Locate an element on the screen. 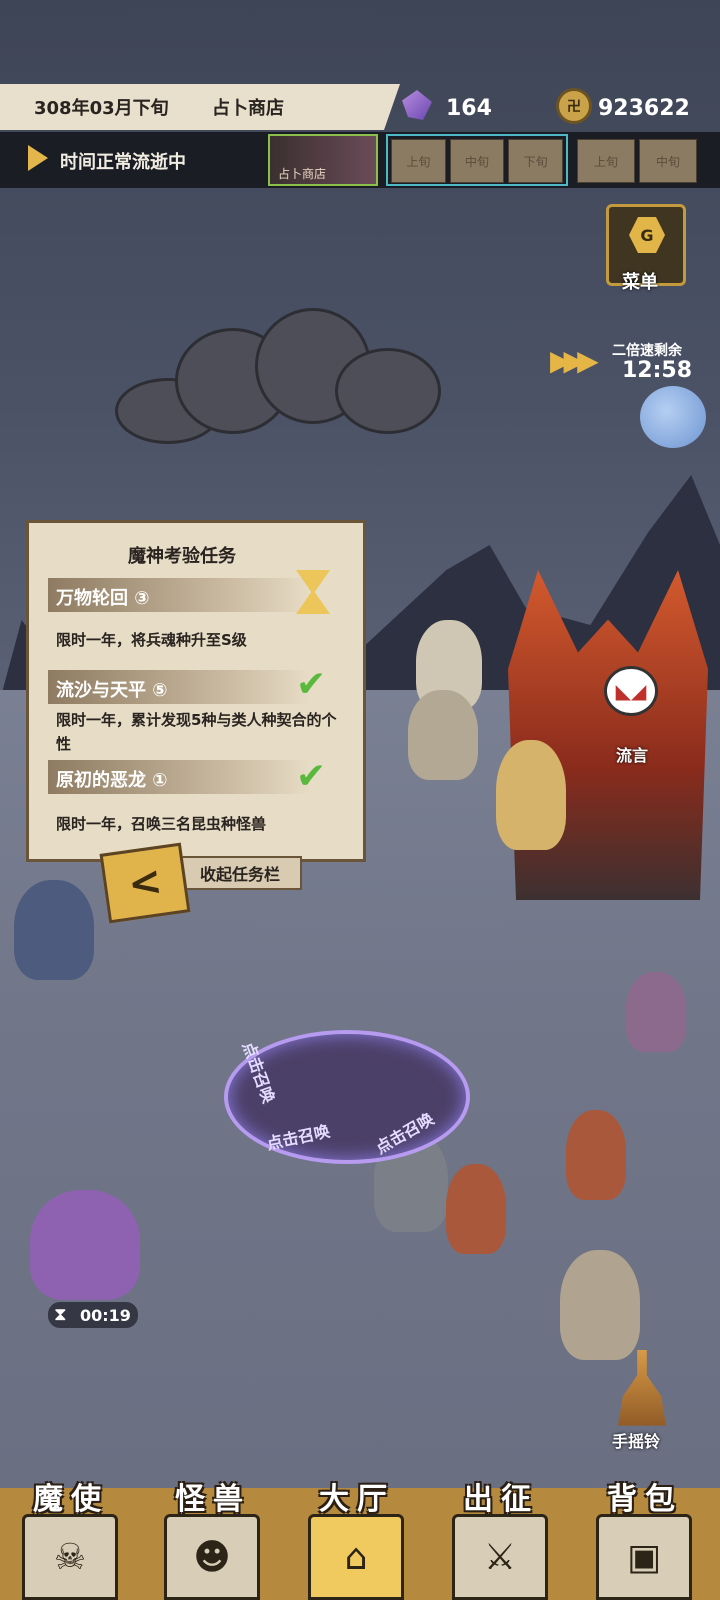 The width and height of the screenshot is (720, 1600). shop-thumbnail-label: 占卜商店 is located at coordinates (302, 174).